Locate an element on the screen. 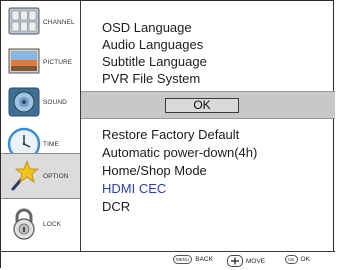  dpad-icon is located at coordinates (235, 261).